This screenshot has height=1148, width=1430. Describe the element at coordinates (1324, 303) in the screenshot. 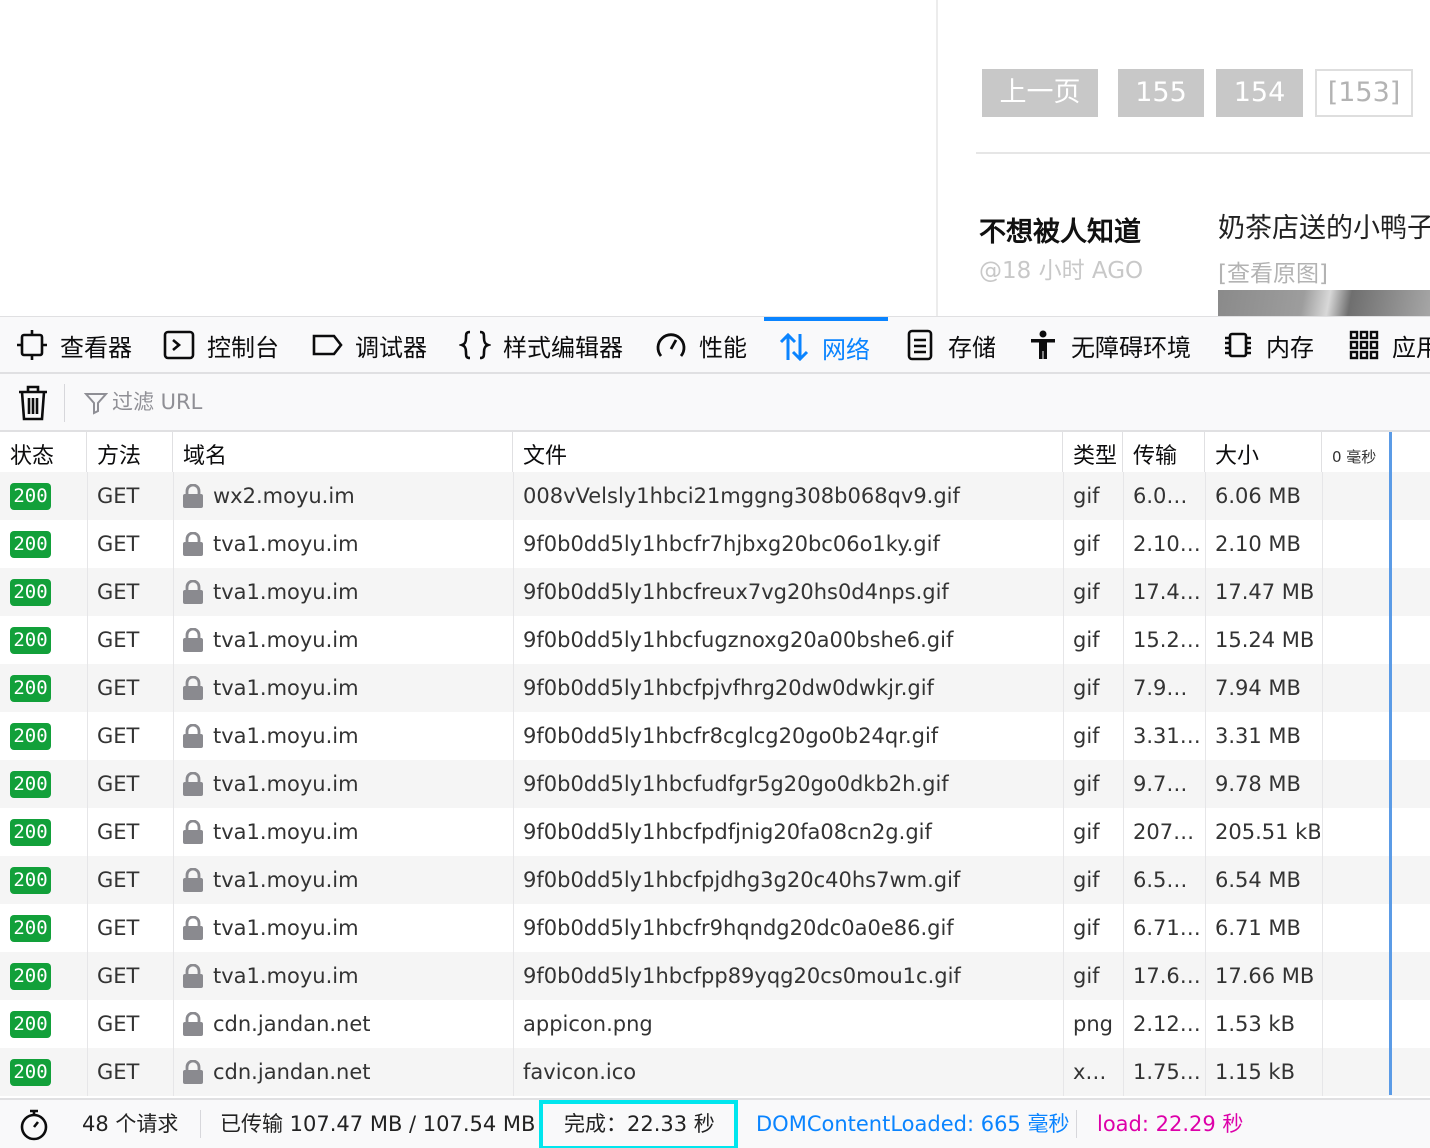

I see `post-image` at that location.